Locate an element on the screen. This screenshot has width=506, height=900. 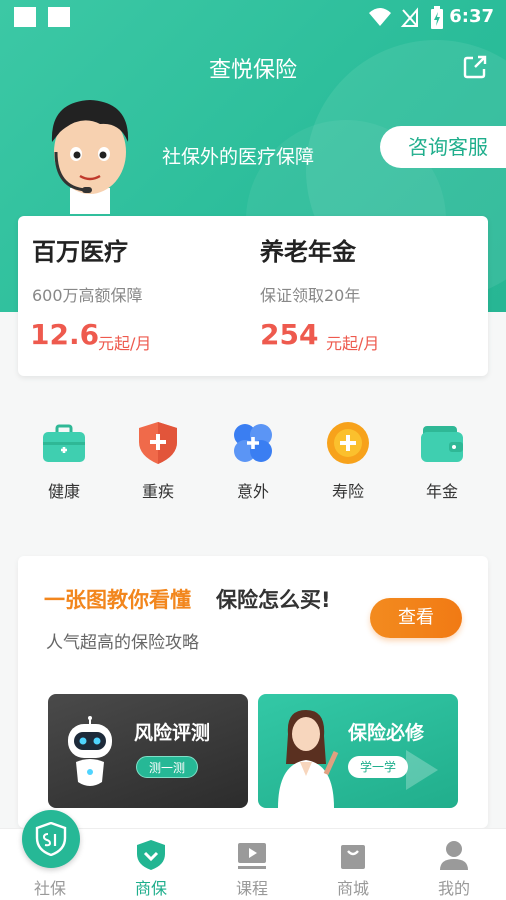
status-bar: 6:37 is located at coordinates (253, 18).